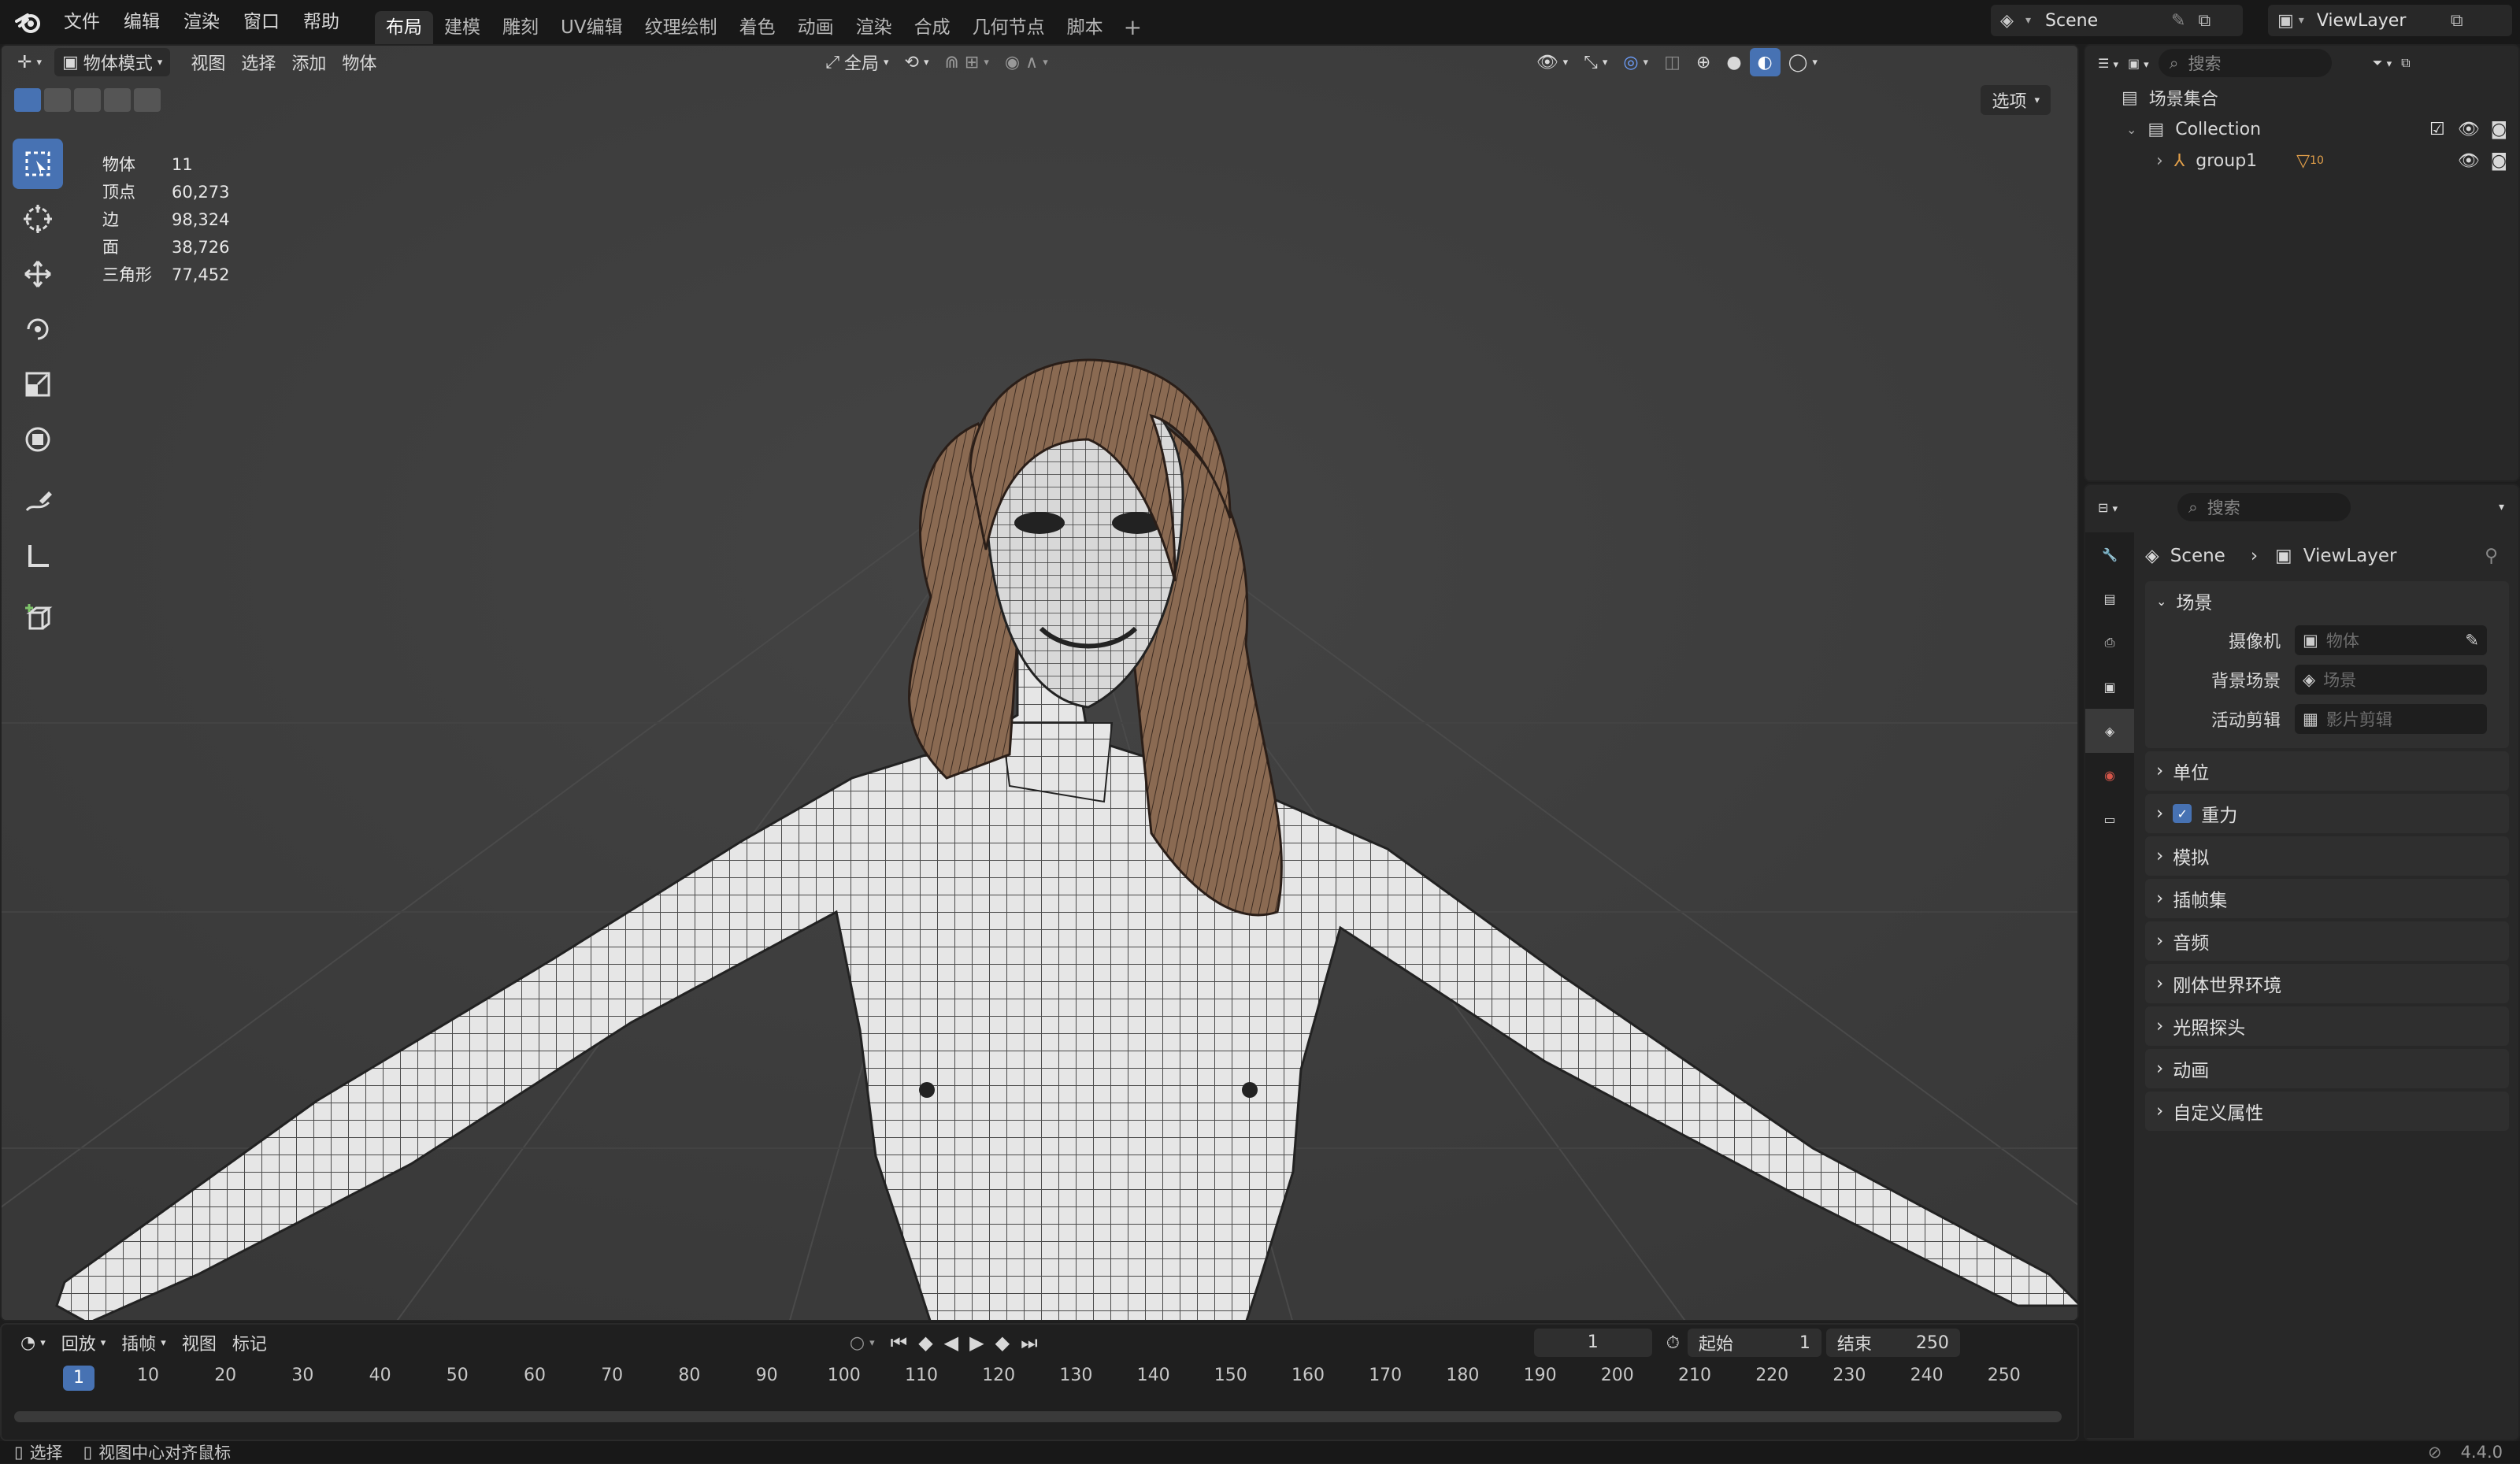  Describe the element at coordinates (2301, 98) in the screenshot. I see `outliner-row-scene-collection: ▤ 场景集合` at that location.